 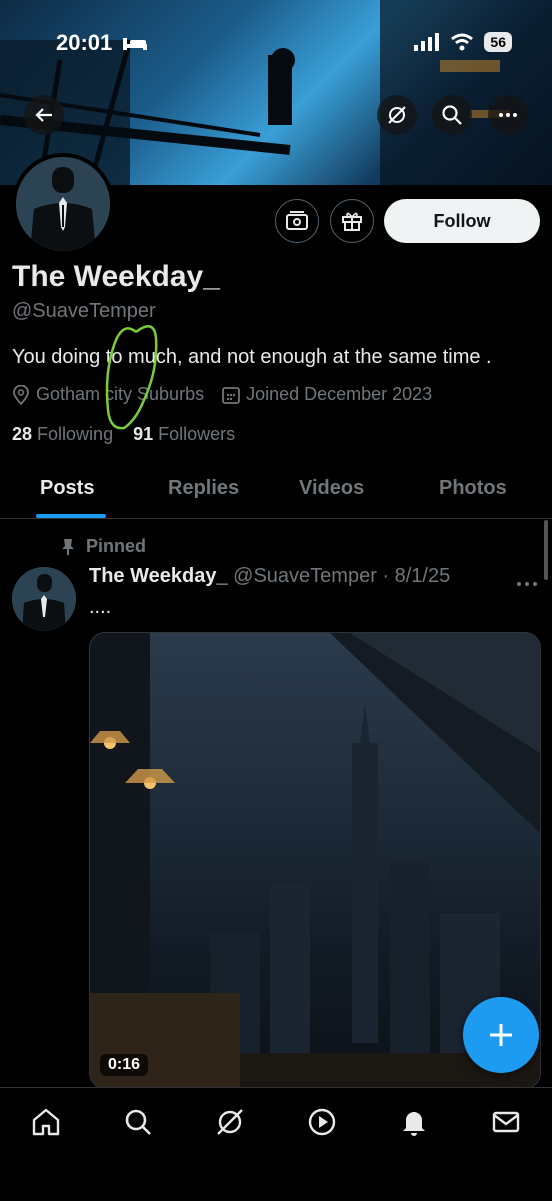 I want to click on more-dots-icon, so click(x=527, y=584).